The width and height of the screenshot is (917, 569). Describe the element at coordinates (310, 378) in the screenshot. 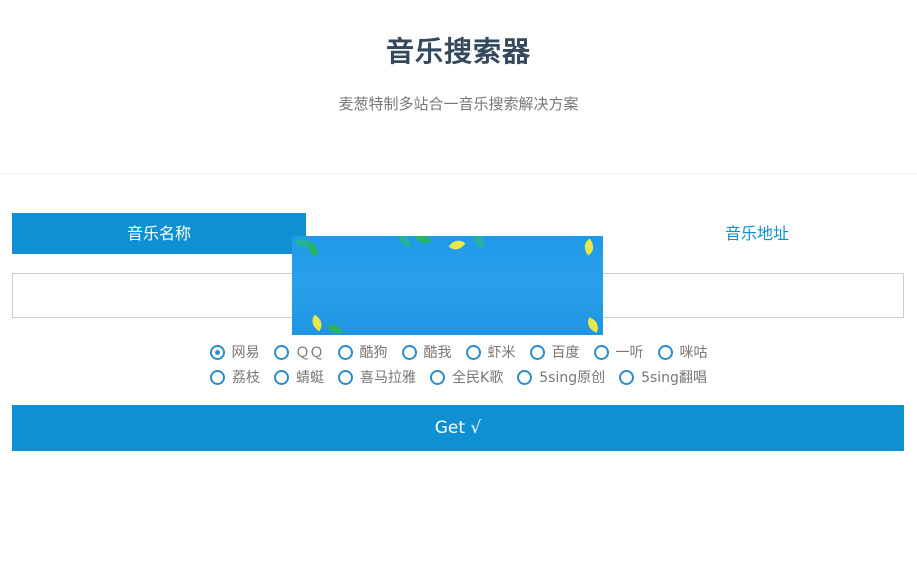

I see `source-option-label: 蜻蜓` at that location.